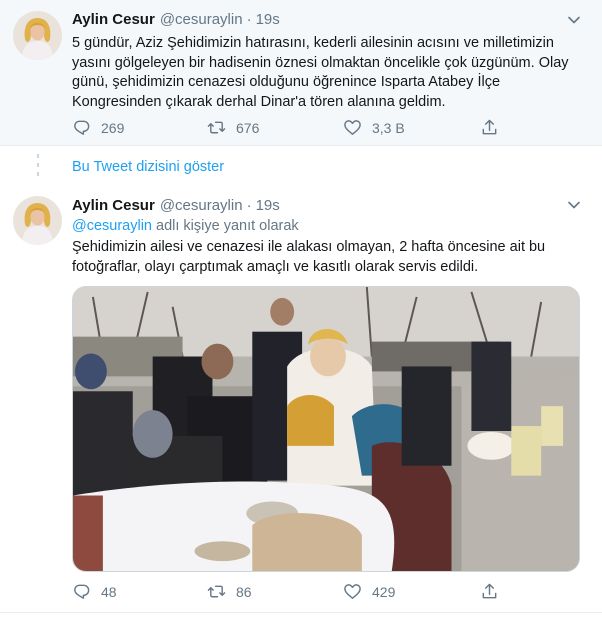 The height and width of the screenshot is (619, 602). I want to click on show-thread-link: Bu Tweet dizisini göster, so click(148, 167).